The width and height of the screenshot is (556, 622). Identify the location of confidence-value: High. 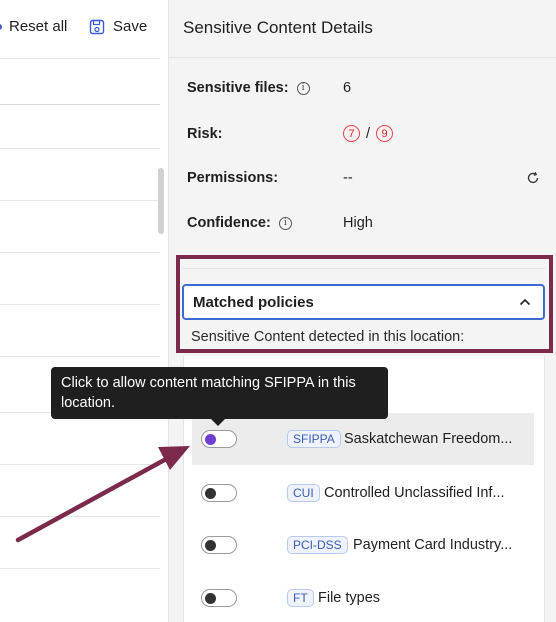
(358, 223).